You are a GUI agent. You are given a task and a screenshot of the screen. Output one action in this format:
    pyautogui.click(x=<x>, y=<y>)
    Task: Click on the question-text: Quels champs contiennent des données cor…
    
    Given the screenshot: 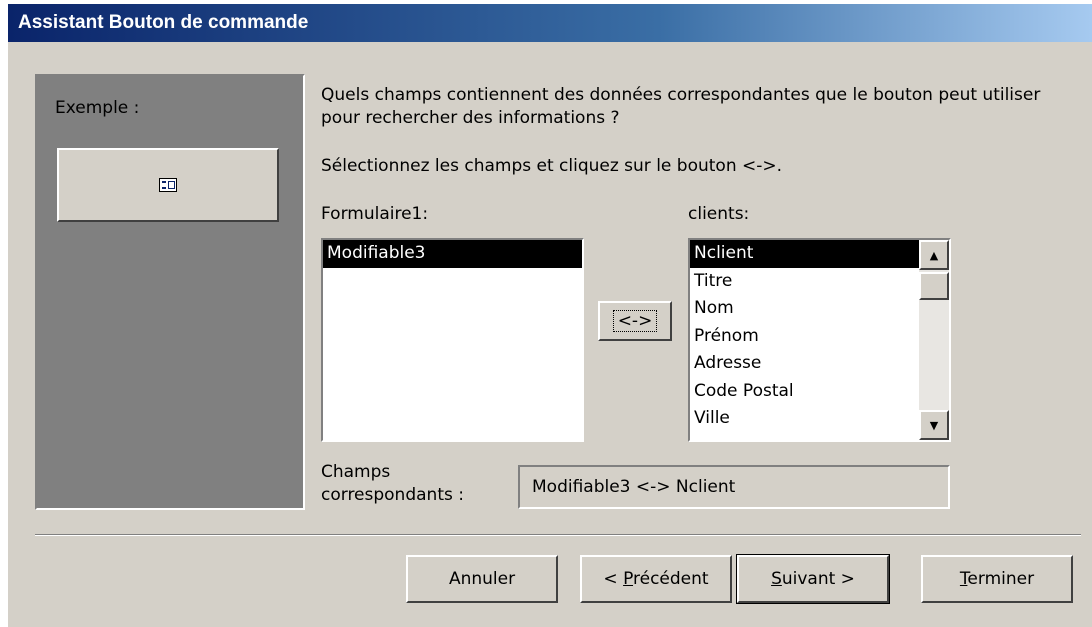 What is the action you would take?
    pyautogui.click(x=681, y=106)
    